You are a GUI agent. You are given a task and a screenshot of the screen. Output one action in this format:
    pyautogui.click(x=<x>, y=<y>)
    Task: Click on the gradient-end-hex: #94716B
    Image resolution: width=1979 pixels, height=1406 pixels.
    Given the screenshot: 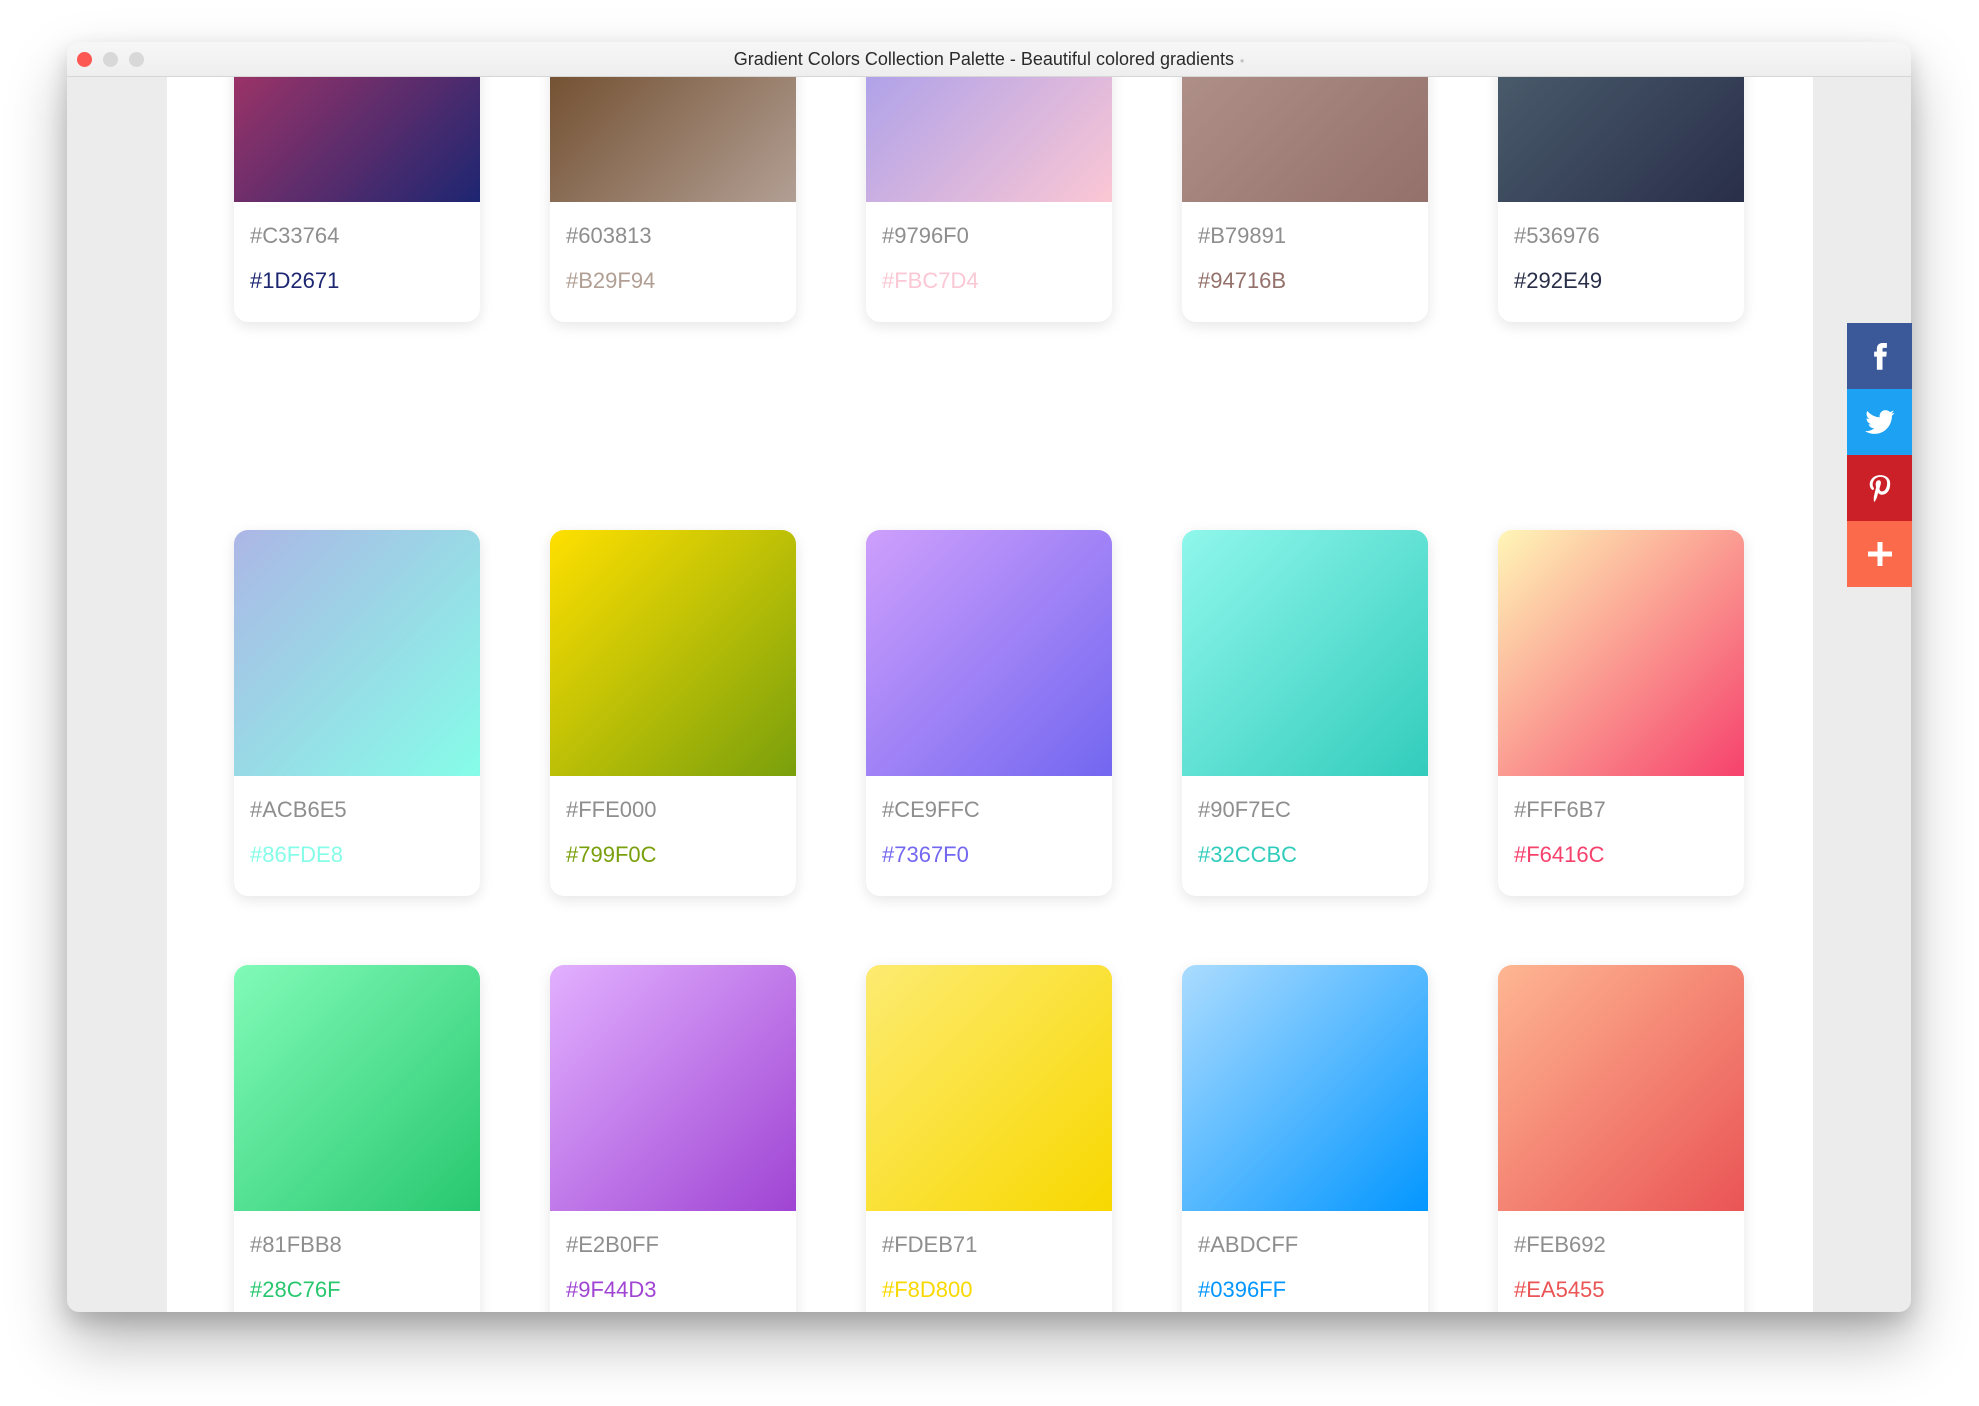 What is the action you would take?
    pyautogui.click(x=1242, y=281)
    